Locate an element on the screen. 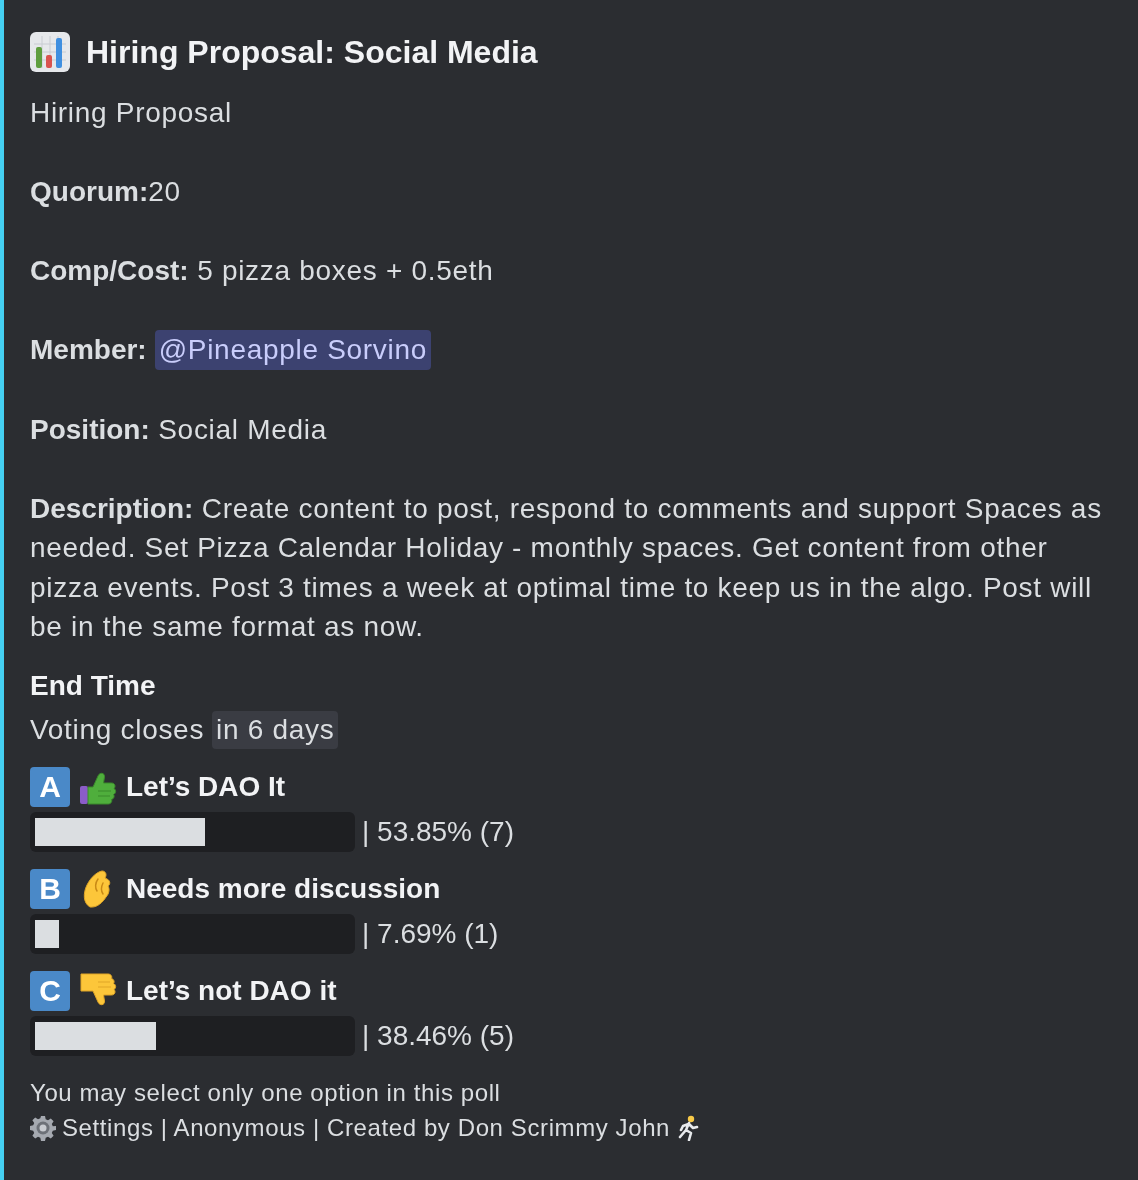 This screenshot has width=1138, height=1180. embed-text-line: Description: Create content to post, respond to comments and support Spaces as needed. Set Pizza Calendar Holiday - monthly spaces. Get content from other pizza events. Post 3 times a week at optimal time to keep us in the algo. Post will be in the same format as now. is located at coordinates (566, 567).